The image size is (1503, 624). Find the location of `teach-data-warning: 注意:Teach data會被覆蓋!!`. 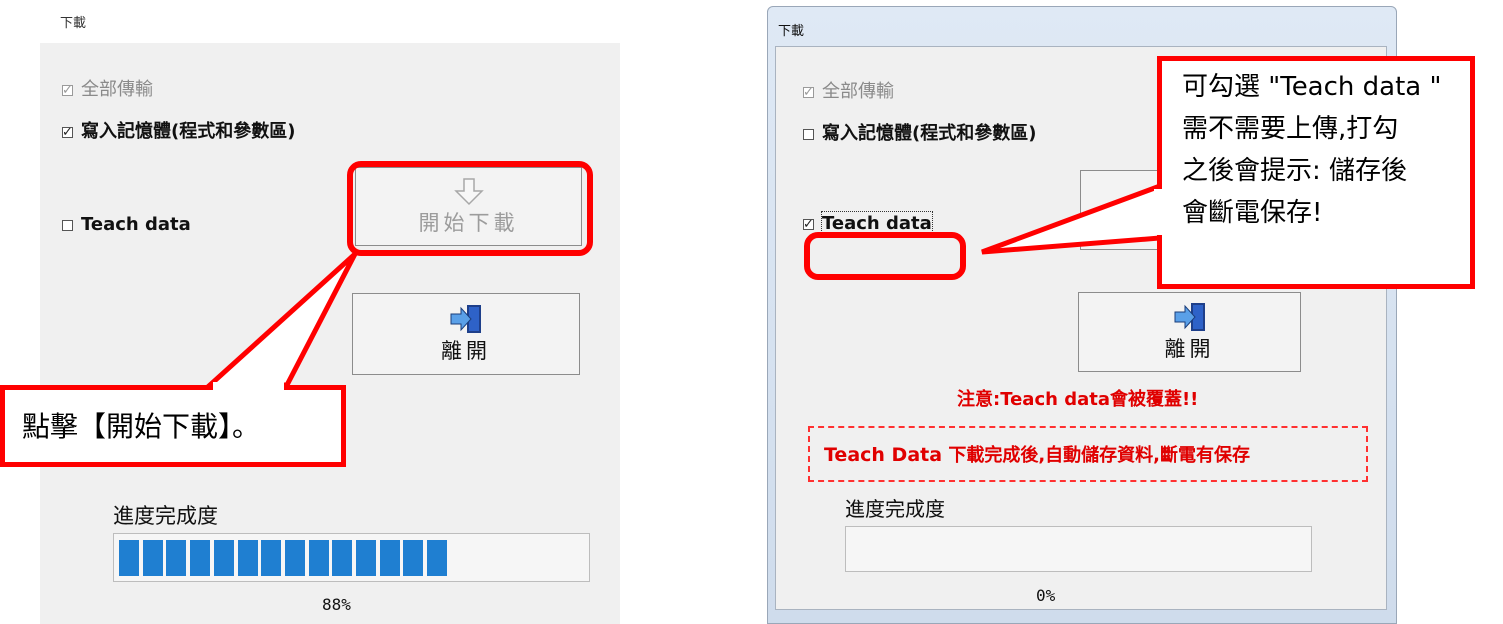

teach-data-warning: 注意:Teach data會被覆蓋!! is located at coordinates (1078, 399).